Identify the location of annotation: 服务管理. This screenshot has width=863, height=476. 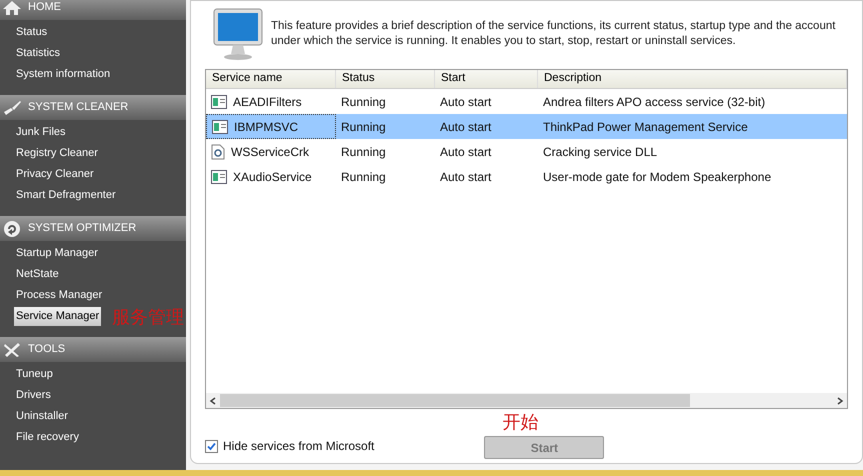
(148, 318).